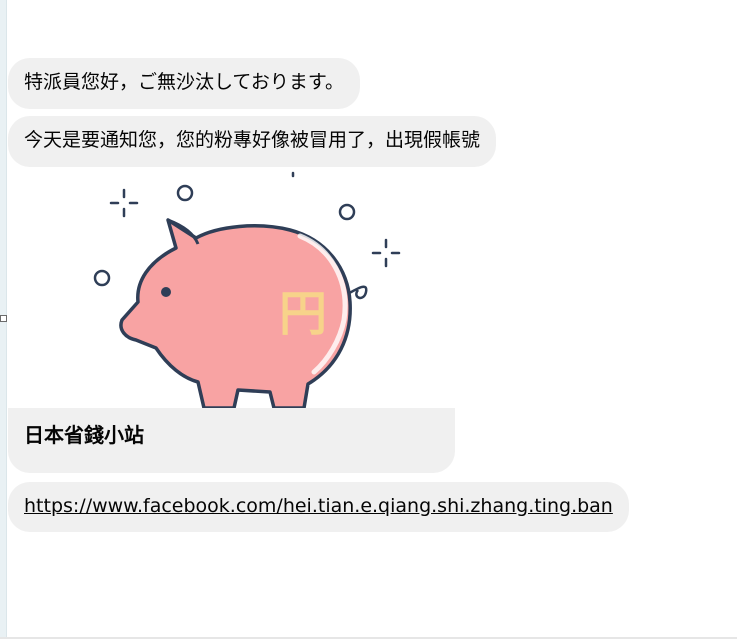  I want to click on message-text: 特派員您好，ご無沙汰しております。, so click(184, 82).